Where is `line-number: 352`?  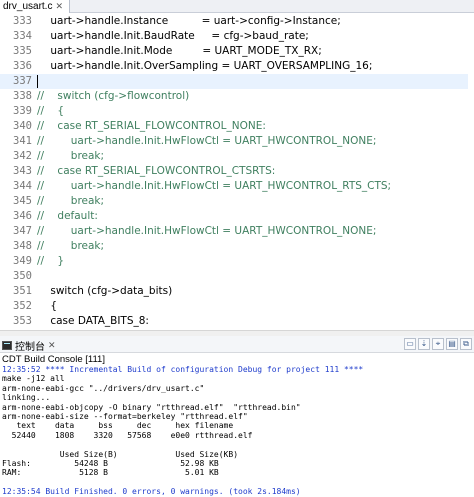 line-number: 352 is located at coordinates (22, 306).